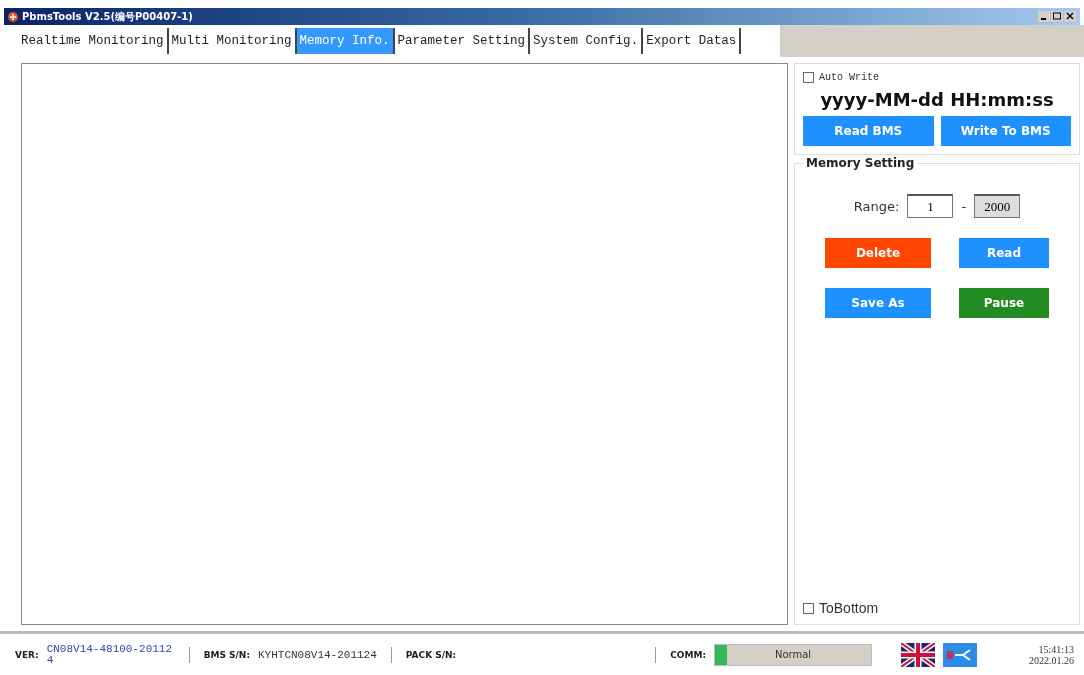 Image resolution: width=1084 pixels, height=675 pixels. Describe the element at coordinates (1057, 16) in the screenshot. I see `maximize-icon` at that location.